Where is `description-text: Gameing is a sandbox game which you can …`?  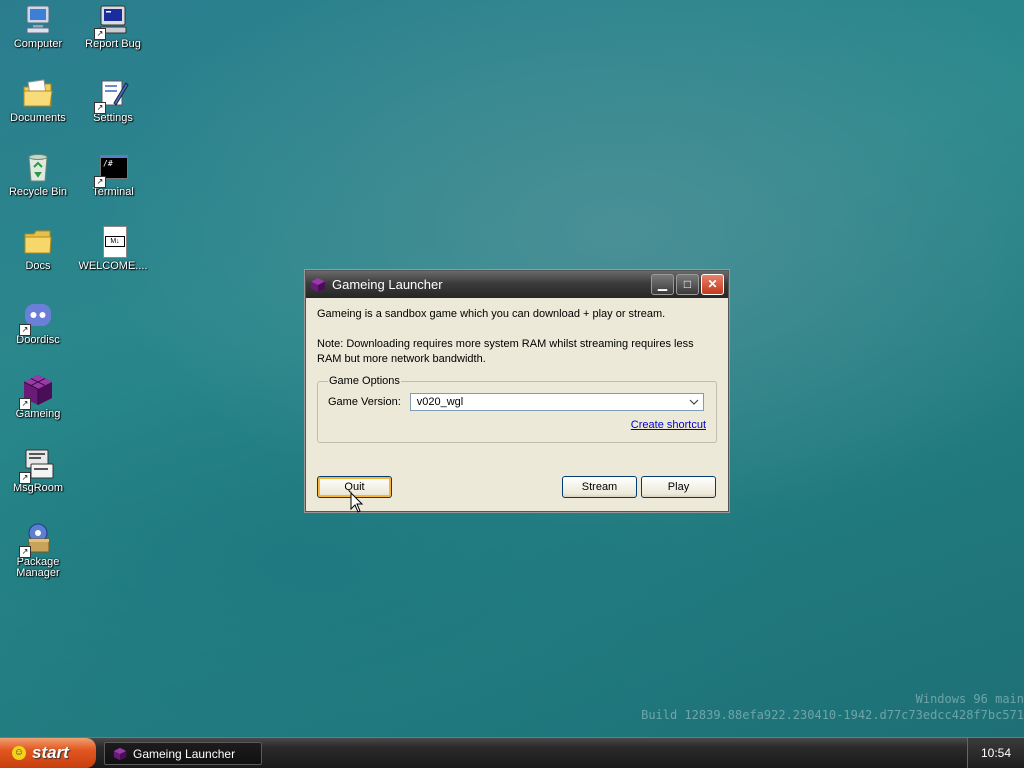 description-text: Gameing is a sandbox game which you can … is located at coordinates (491, 314).